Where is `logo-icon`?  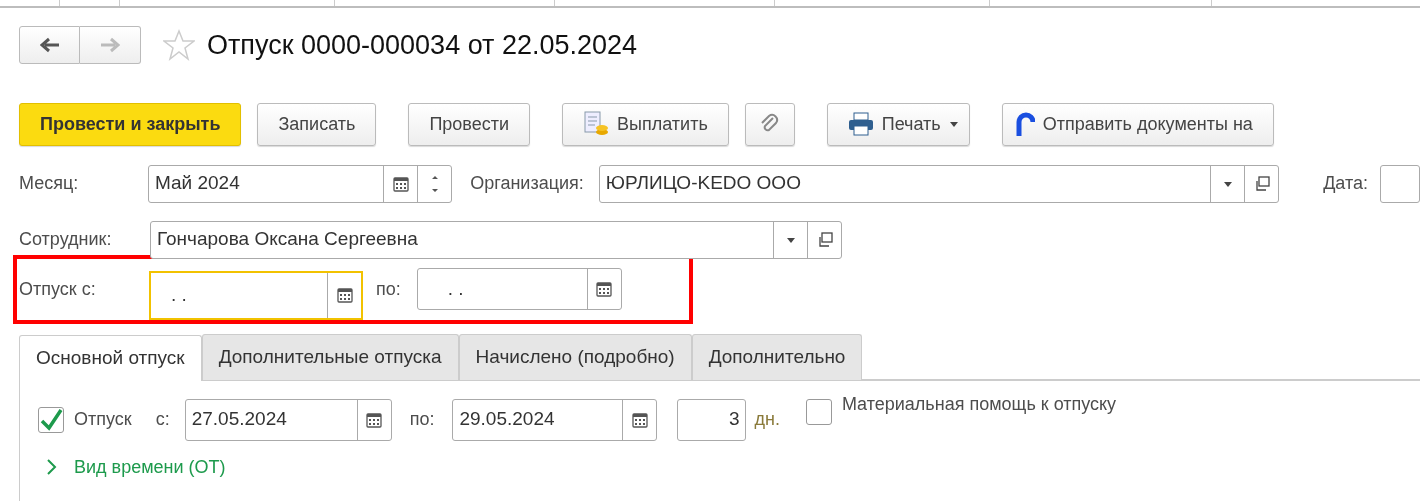 logo-icon is located at coordinates (1024, 124).